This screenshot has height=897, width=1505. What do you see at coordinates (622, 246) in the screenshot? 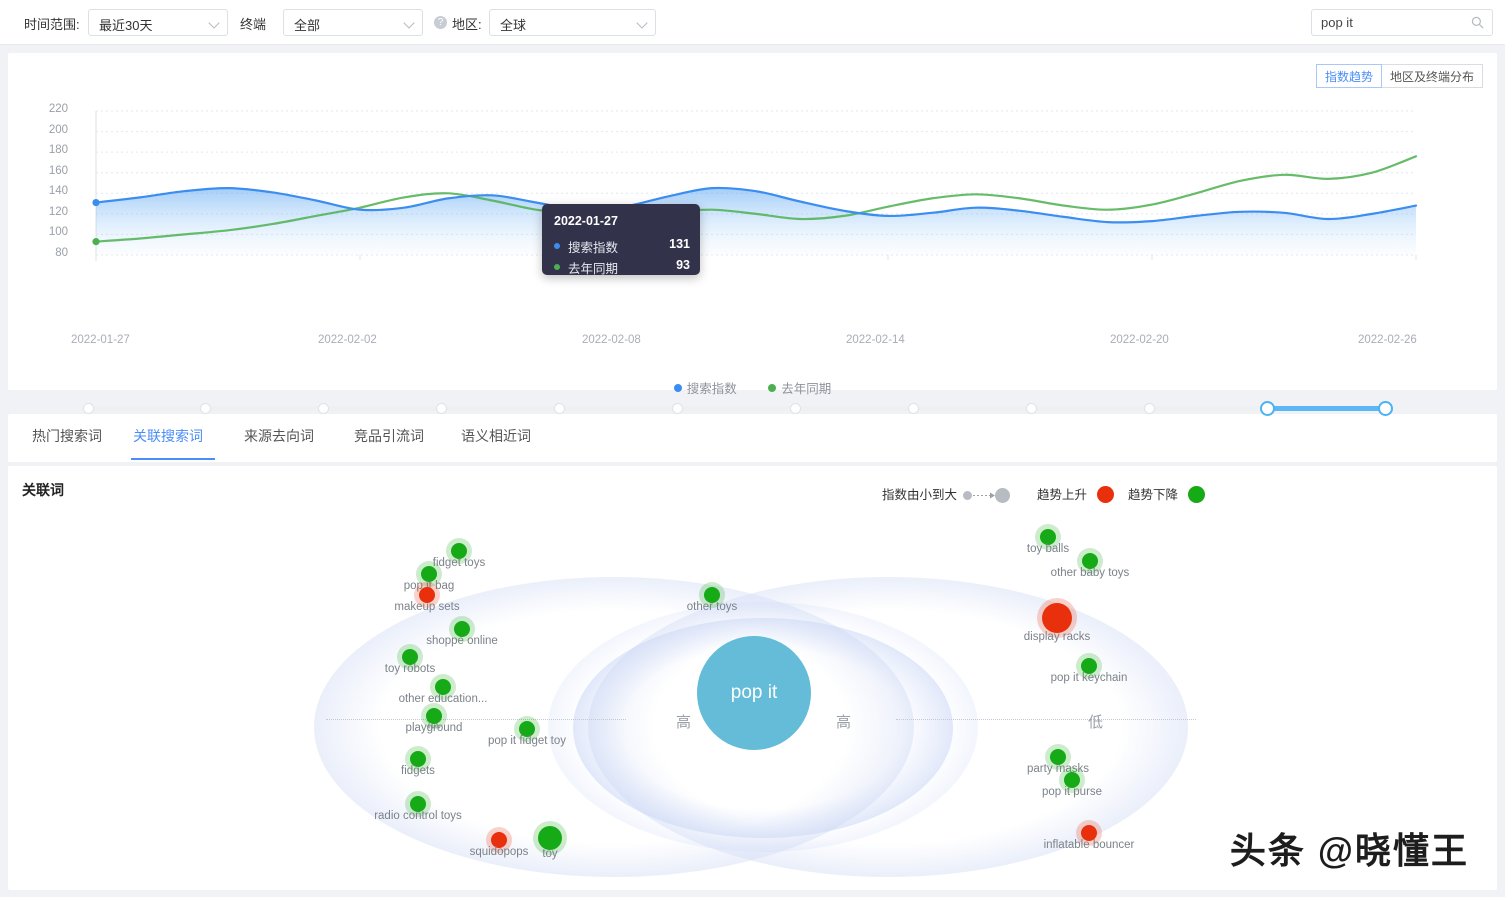
I see `tooltip-row-search-index: 搜索指数 131` at bounding box center [622, 246].